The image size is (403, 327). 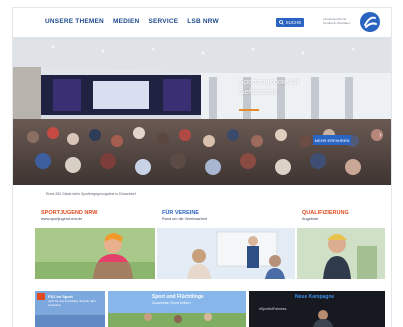 What do you see at coordinates (281, 22) in the screenshot?
I see `search-icon` at bounding box center [281, 22].